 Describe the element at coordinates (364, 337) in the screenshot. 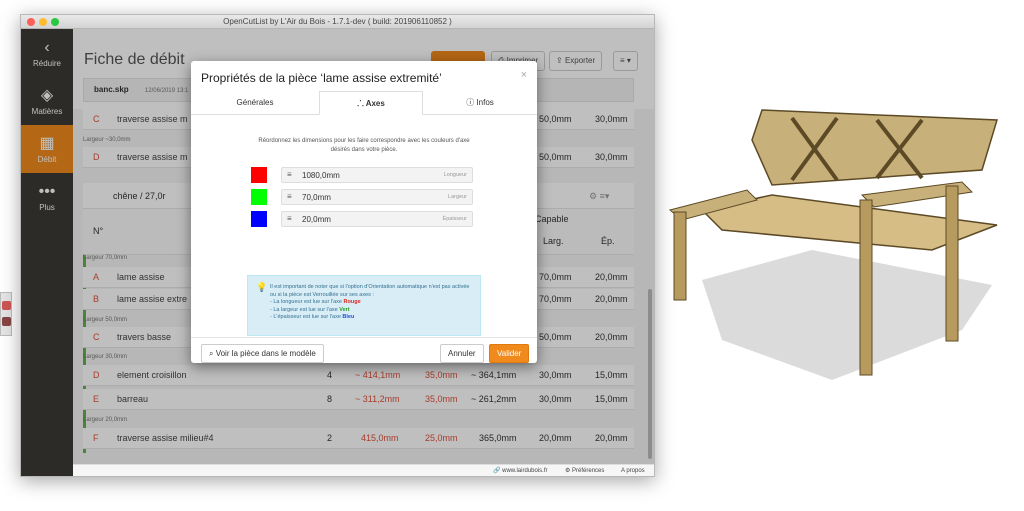

I see `dialog-footer-divider` at that location.